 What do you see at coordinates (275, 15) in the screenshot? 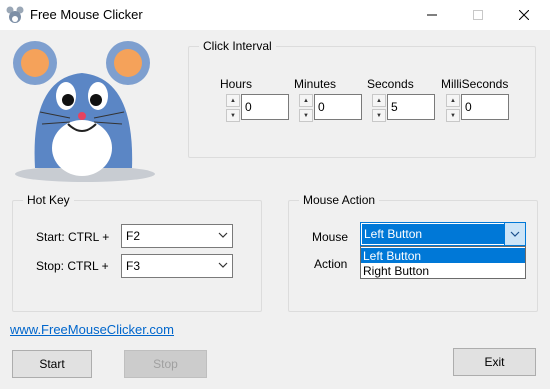
I see `title-bar: Free Mouse Clicker` at bounding box center [275, 15].